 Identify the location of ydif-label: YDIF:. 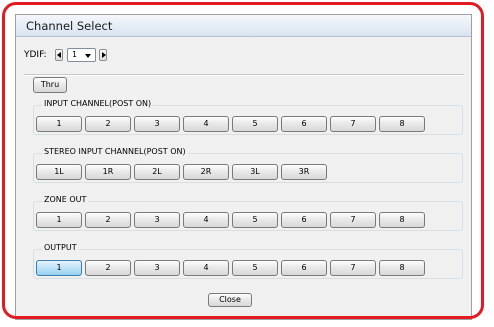
(35, 55).